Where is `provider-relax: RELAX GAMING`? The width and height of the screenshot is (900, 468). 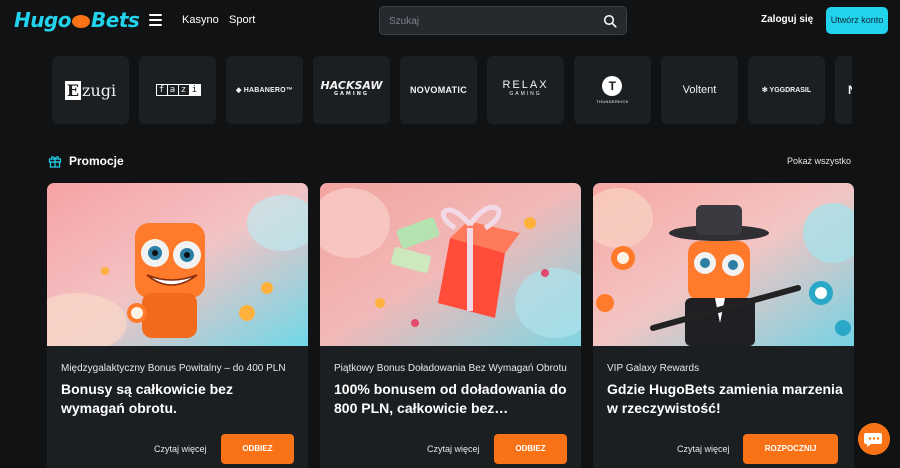
provider-relax: RELAX GAMING is located at coordinates (525, 90).